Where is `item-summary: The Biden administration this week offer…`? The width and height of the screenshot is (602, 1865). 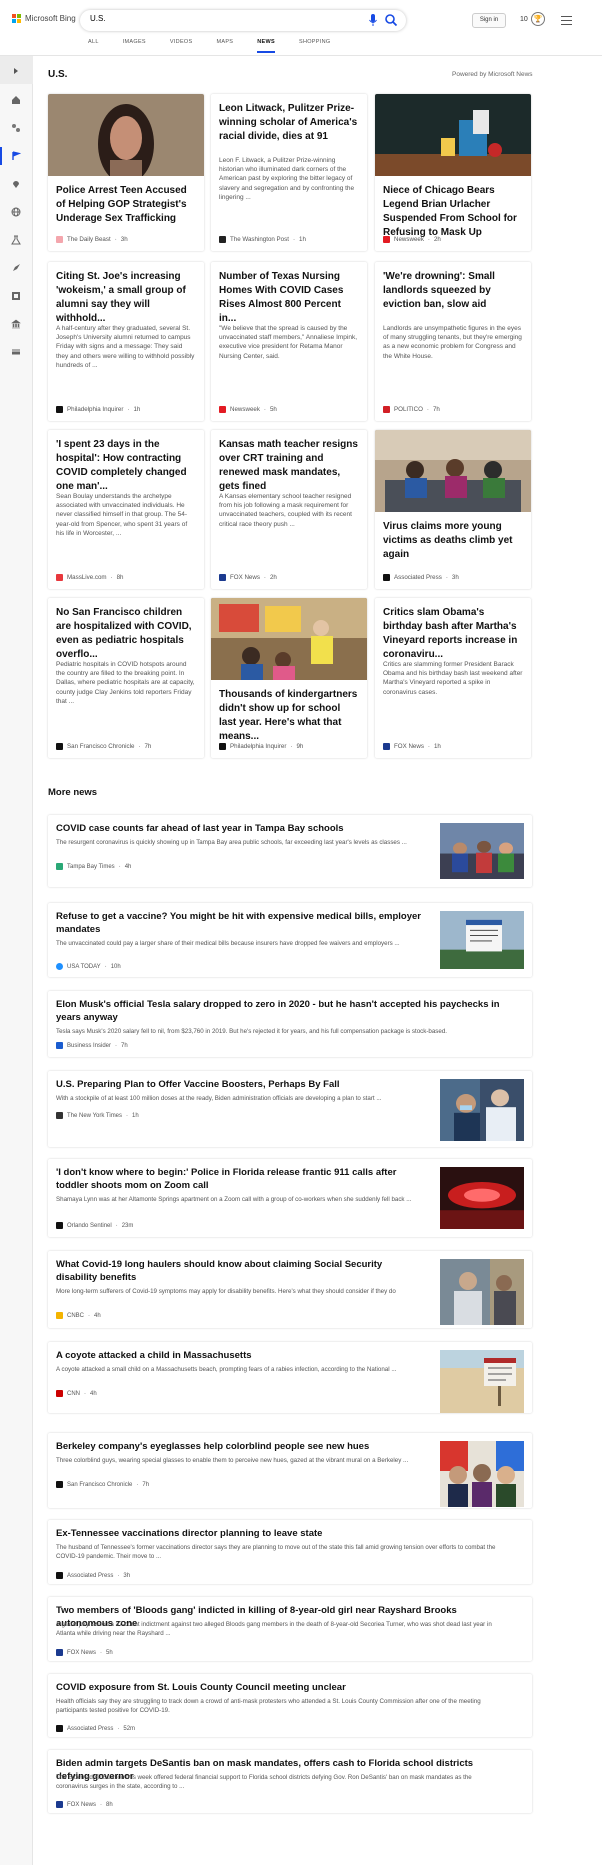
item-summary: The Biden administration this week offer… is located at coordinates (264, 1782).